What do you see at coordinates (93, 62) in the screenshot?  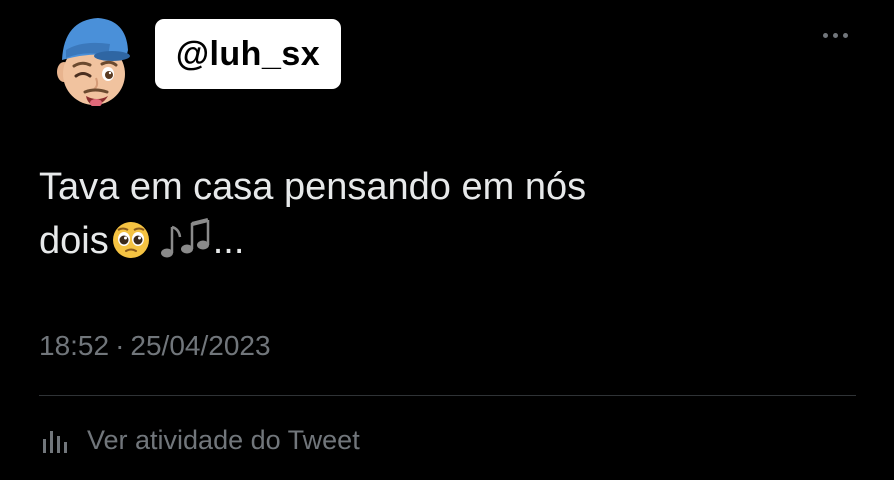 I see `memoji-avatar-icon` at bounding box center [93, 62].